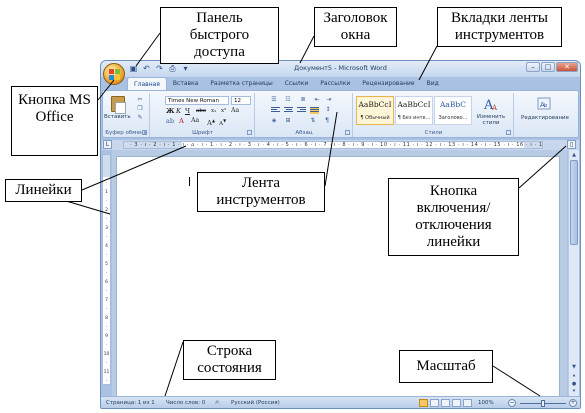  I want to click on scroll-down-icon: ▼, so click(574, 367).